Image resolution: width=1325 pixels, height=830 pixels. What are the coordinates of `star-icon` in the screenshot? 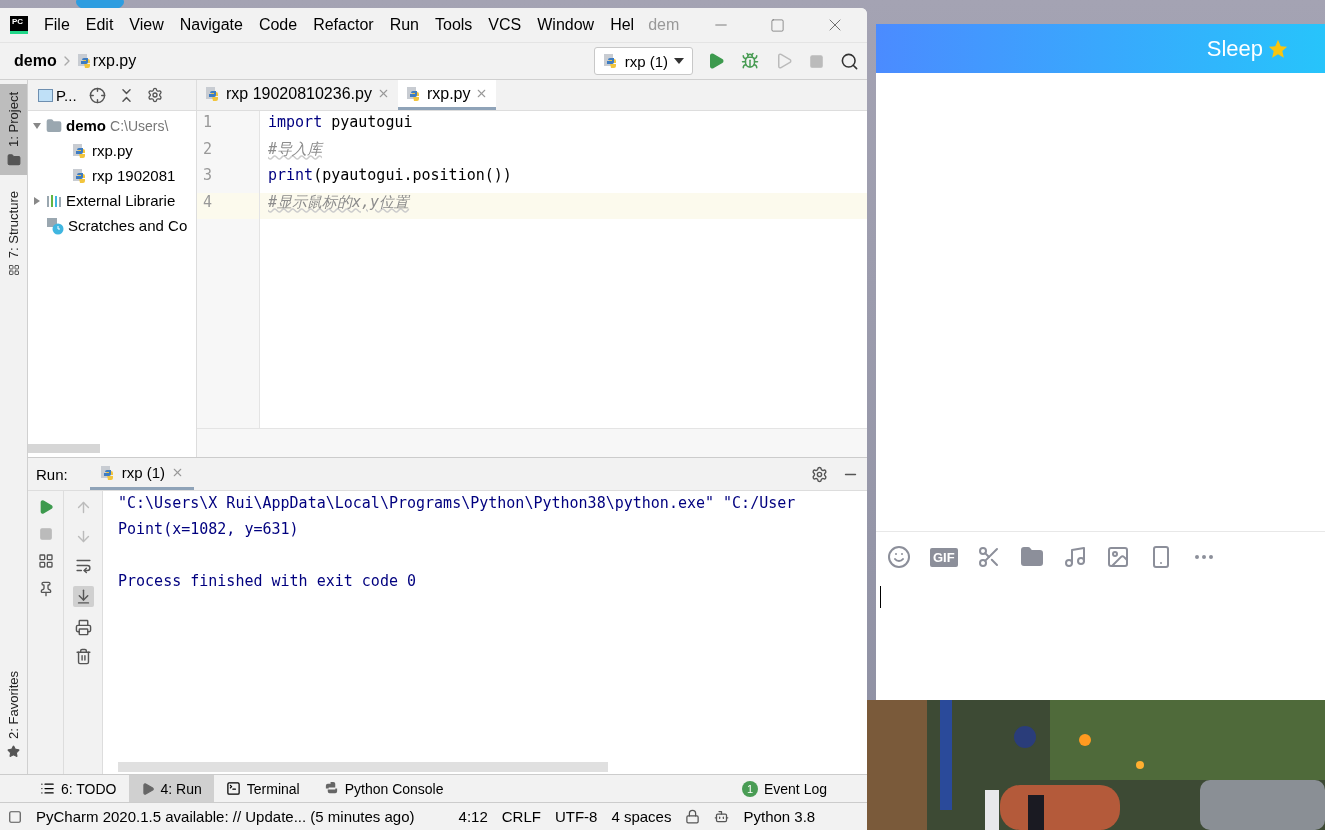 It's located at (13, 751).